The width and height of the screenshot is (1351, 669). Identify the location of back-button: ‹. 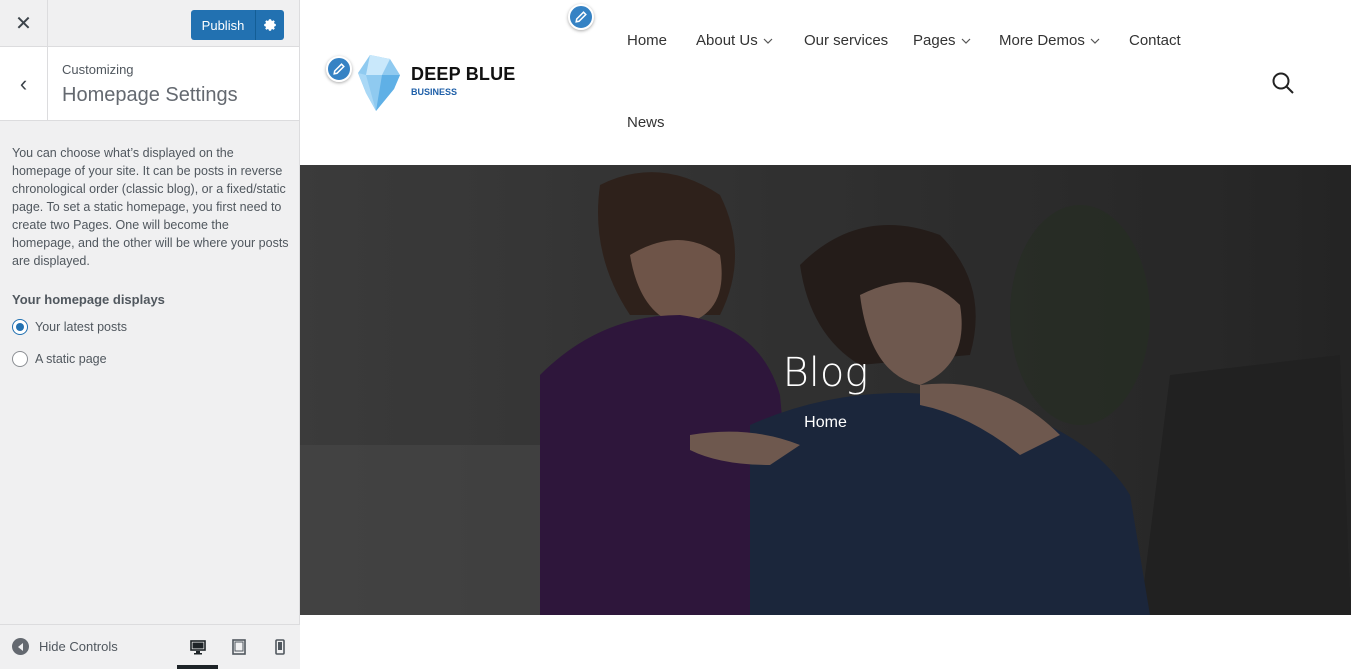
(24, 83).